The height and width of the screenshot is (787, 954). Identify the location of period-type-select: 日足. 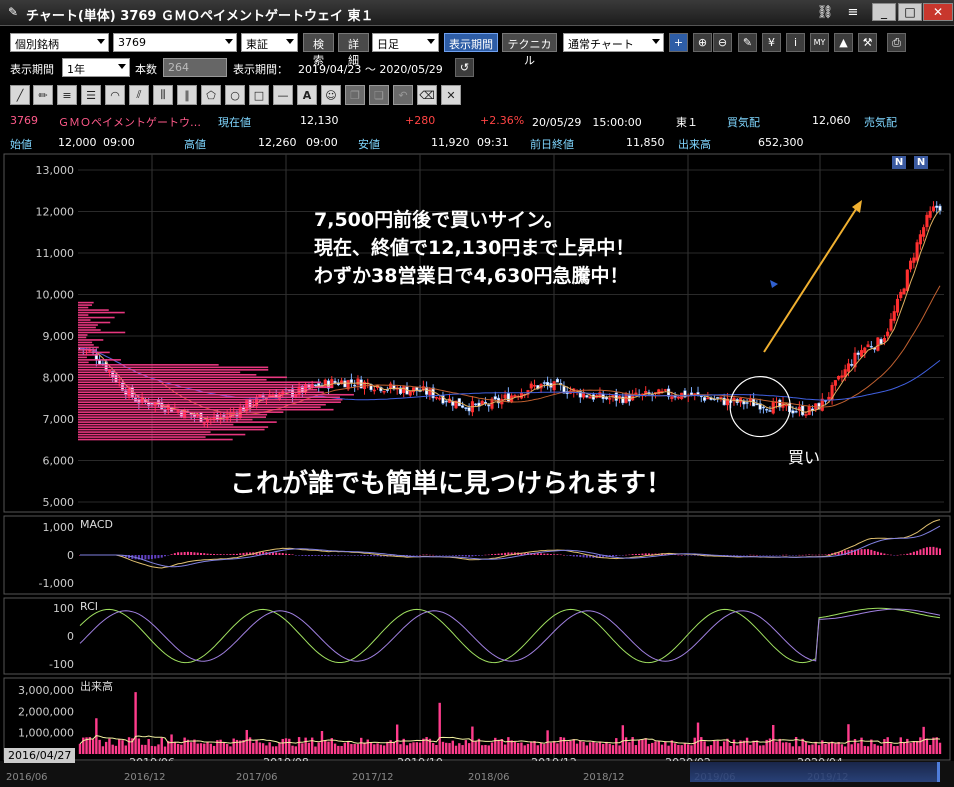
(405, 42).